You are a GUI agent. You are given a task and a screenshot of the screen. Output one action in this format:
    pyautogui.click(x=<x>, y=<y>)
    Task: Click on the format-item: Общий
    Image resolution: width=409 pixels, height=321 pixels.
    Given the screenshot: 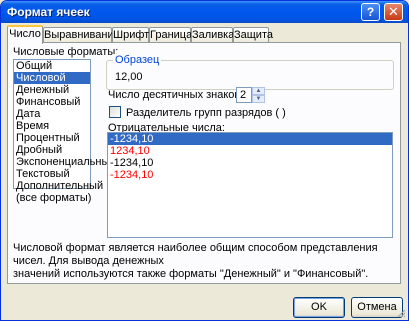 What is the action you would take?
    pyautogui.click(x=52, y=66)
    